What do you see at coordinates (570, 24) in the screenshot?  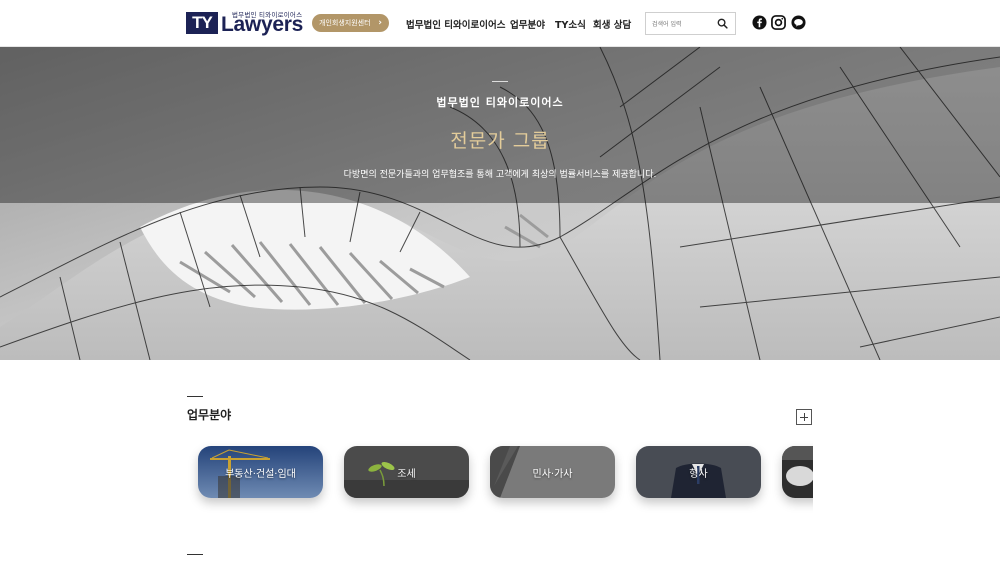 I see `nav-item-news: TY소식` at bounding box center [570, 24].